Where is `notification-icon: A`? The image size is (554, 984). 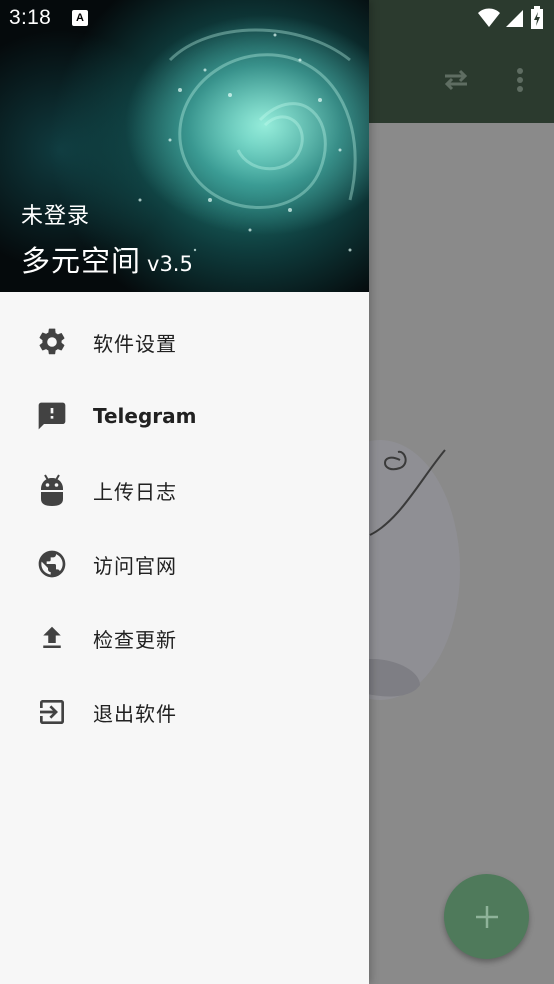 notification-icon: A is located at coordinates (80, 18).